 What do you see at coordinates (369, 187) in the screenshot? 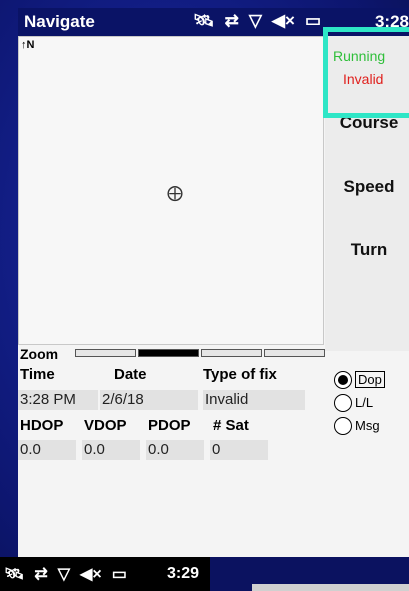
I see `speed-button: Speed` at bounding box center [369, 187].